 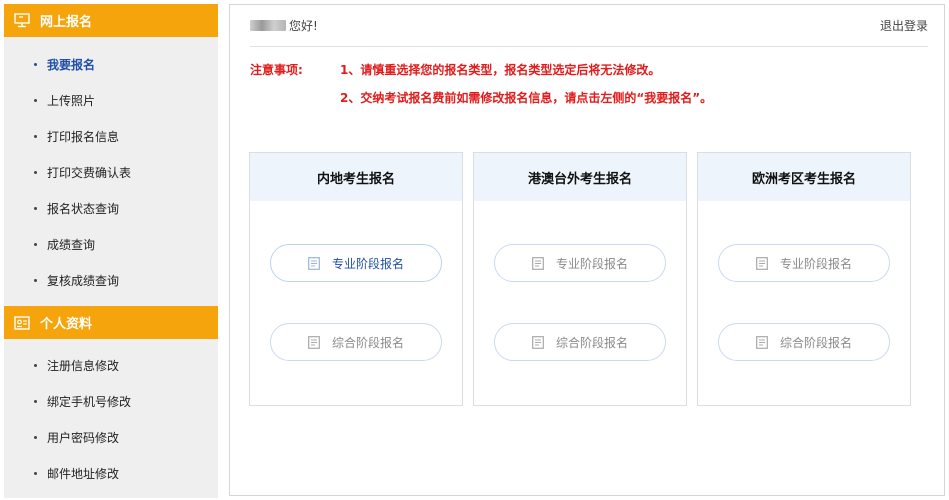 I want to click on sidebar-item-register: 我要报名, so click(x=111, y=64).